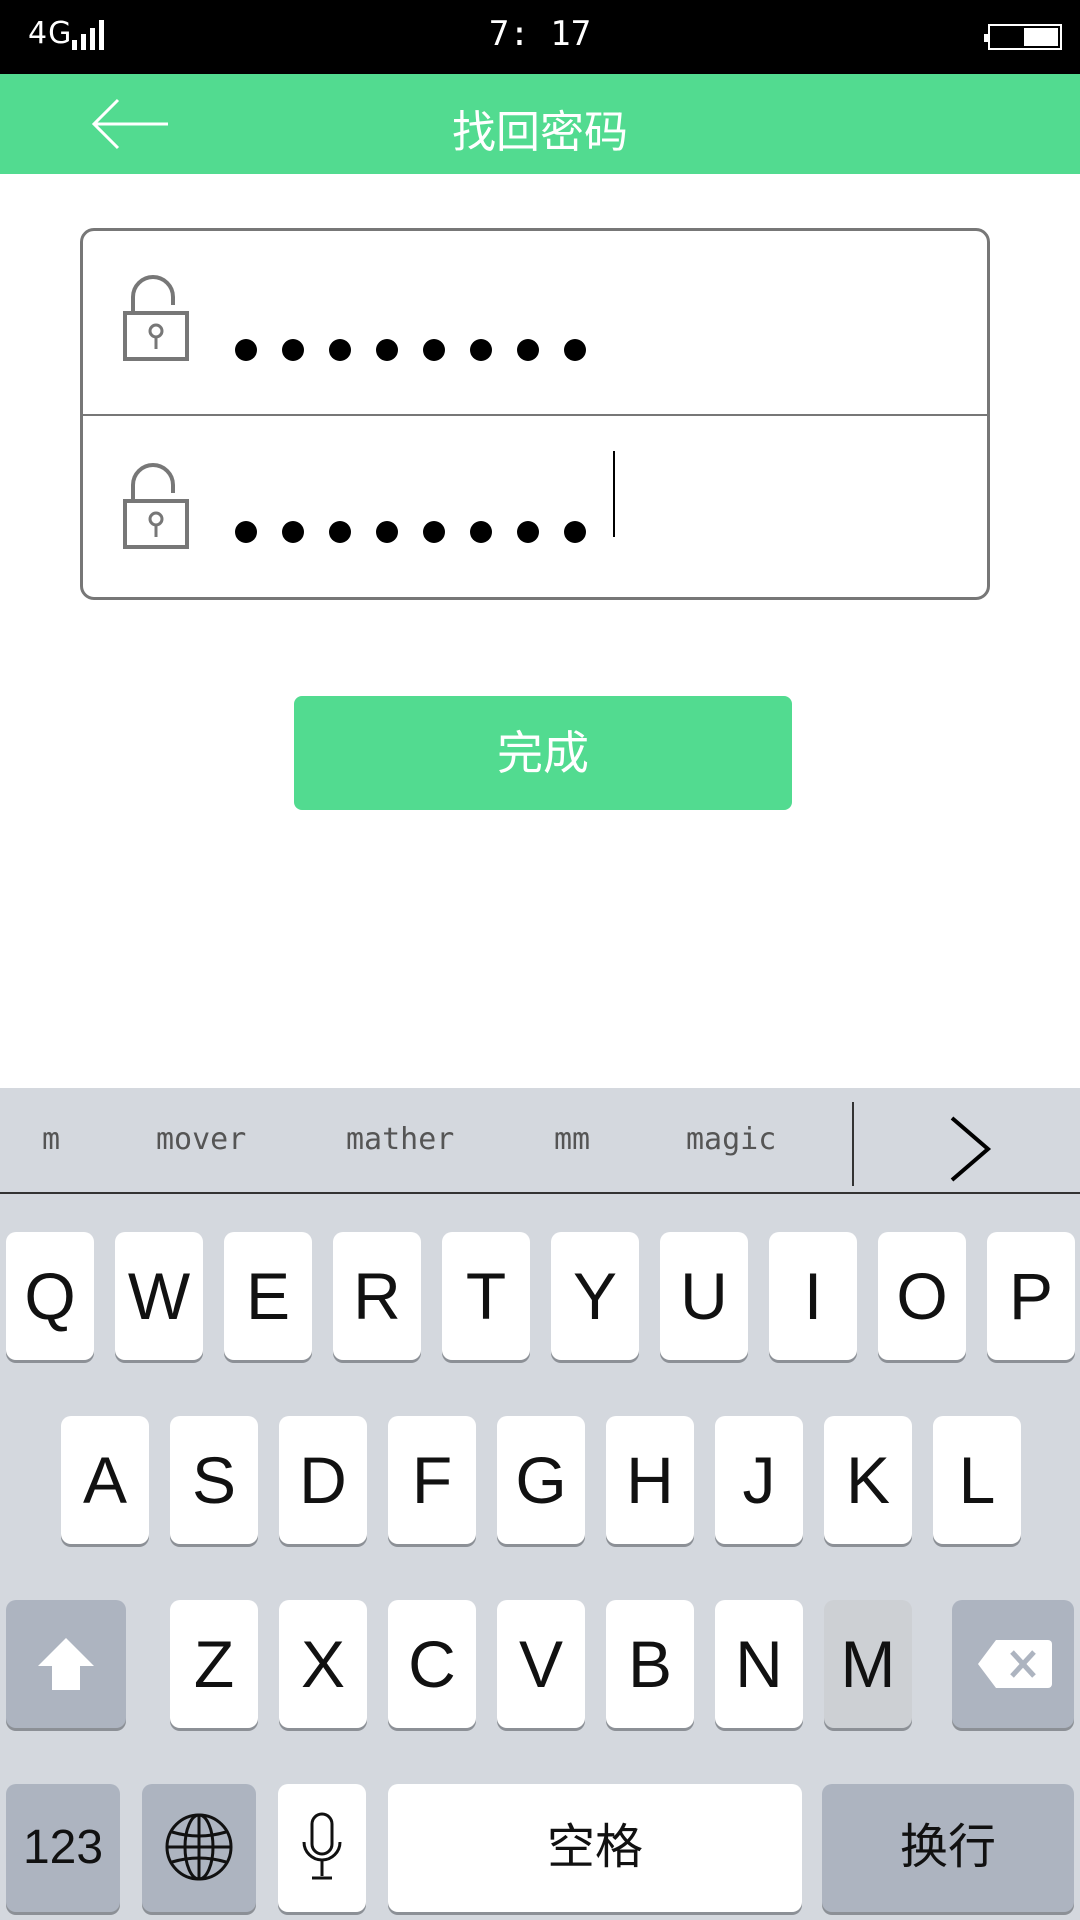 The width and height of the screenshot is (1080, 1920). Describe the element at coordinates (614, 494) in the screenshot. I see `text-cursor` at that location.